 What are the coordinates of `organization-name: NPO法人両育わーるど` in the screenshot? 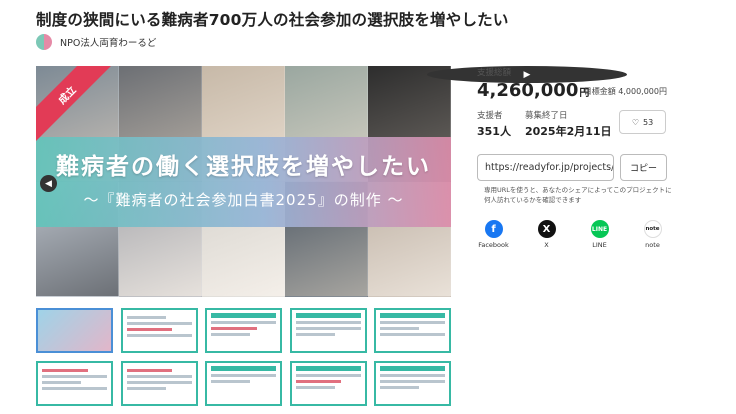 It's located at (108, 43).